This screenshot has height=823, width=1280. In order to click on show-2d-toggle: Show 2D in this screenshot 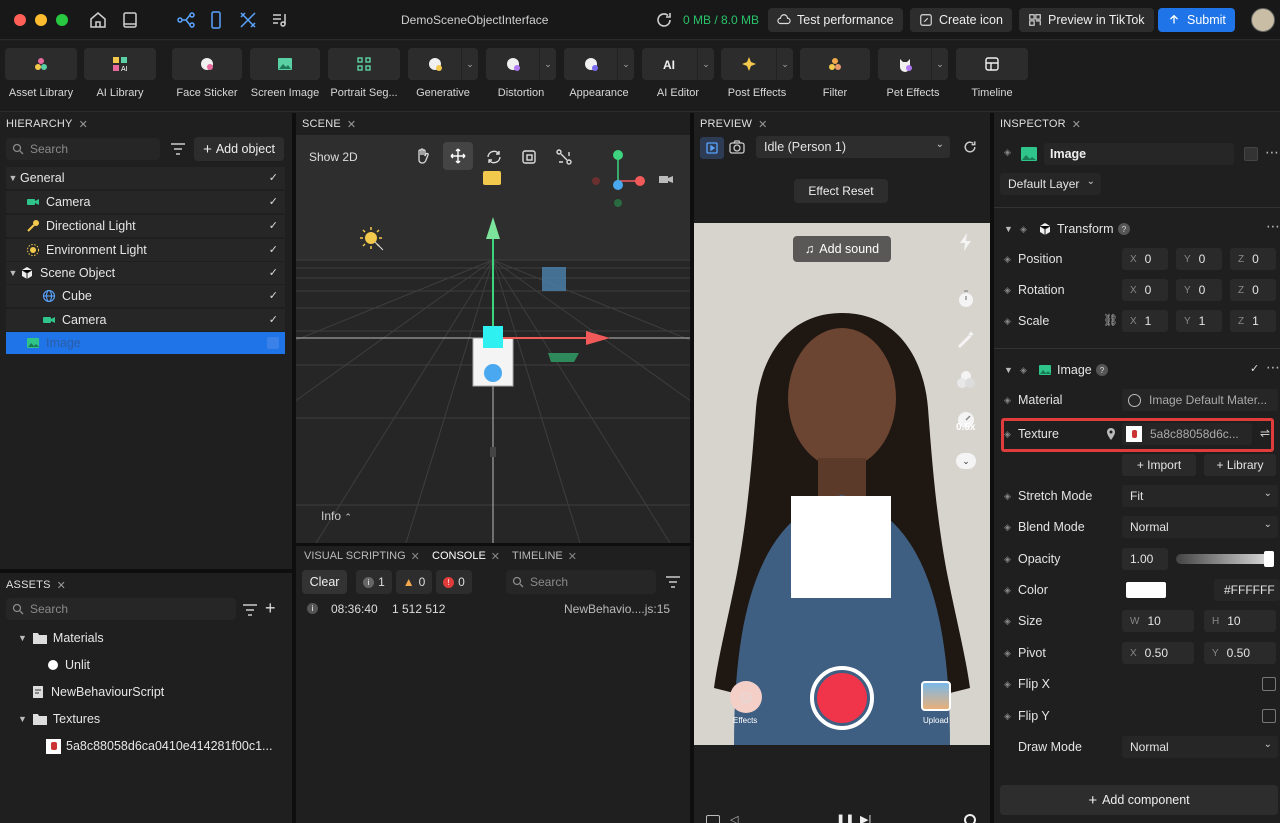, I will do `click(333, 157)`.